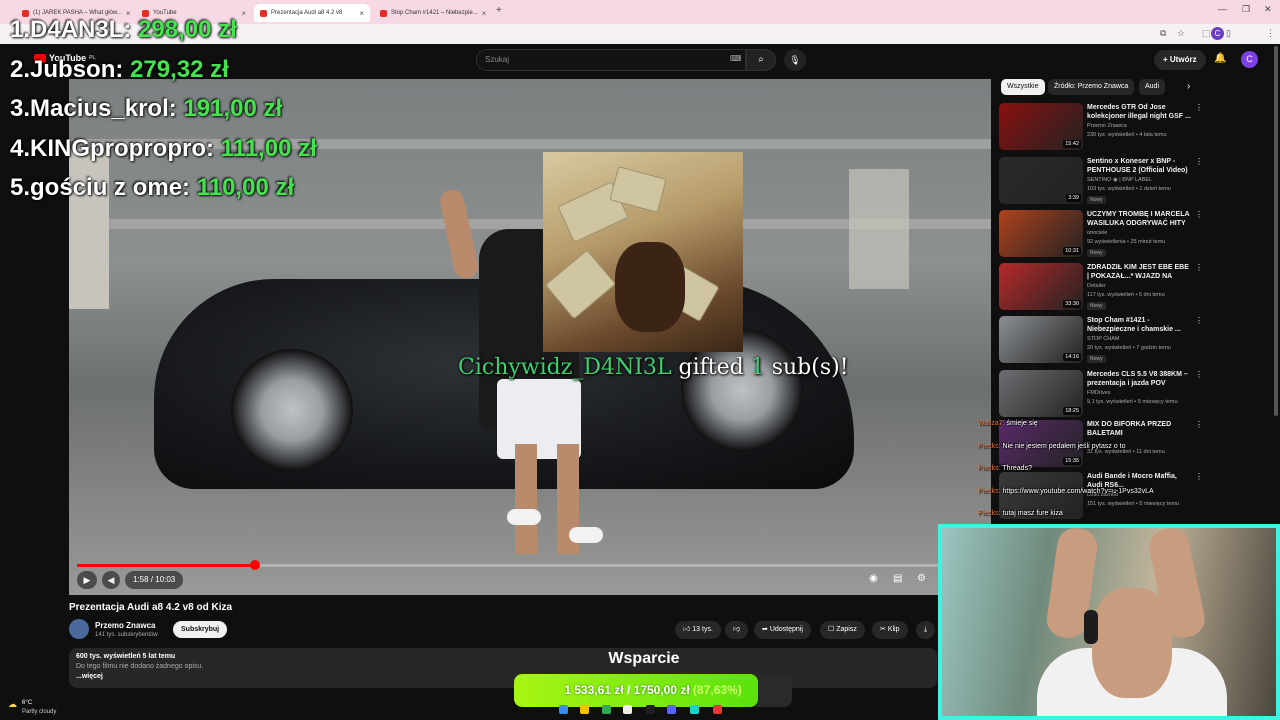 This screenshot has height=720, width=1280. Describe the element at coordinates (786, 629) in the screenshot. I see `share-label: Udostępnij` at that location.